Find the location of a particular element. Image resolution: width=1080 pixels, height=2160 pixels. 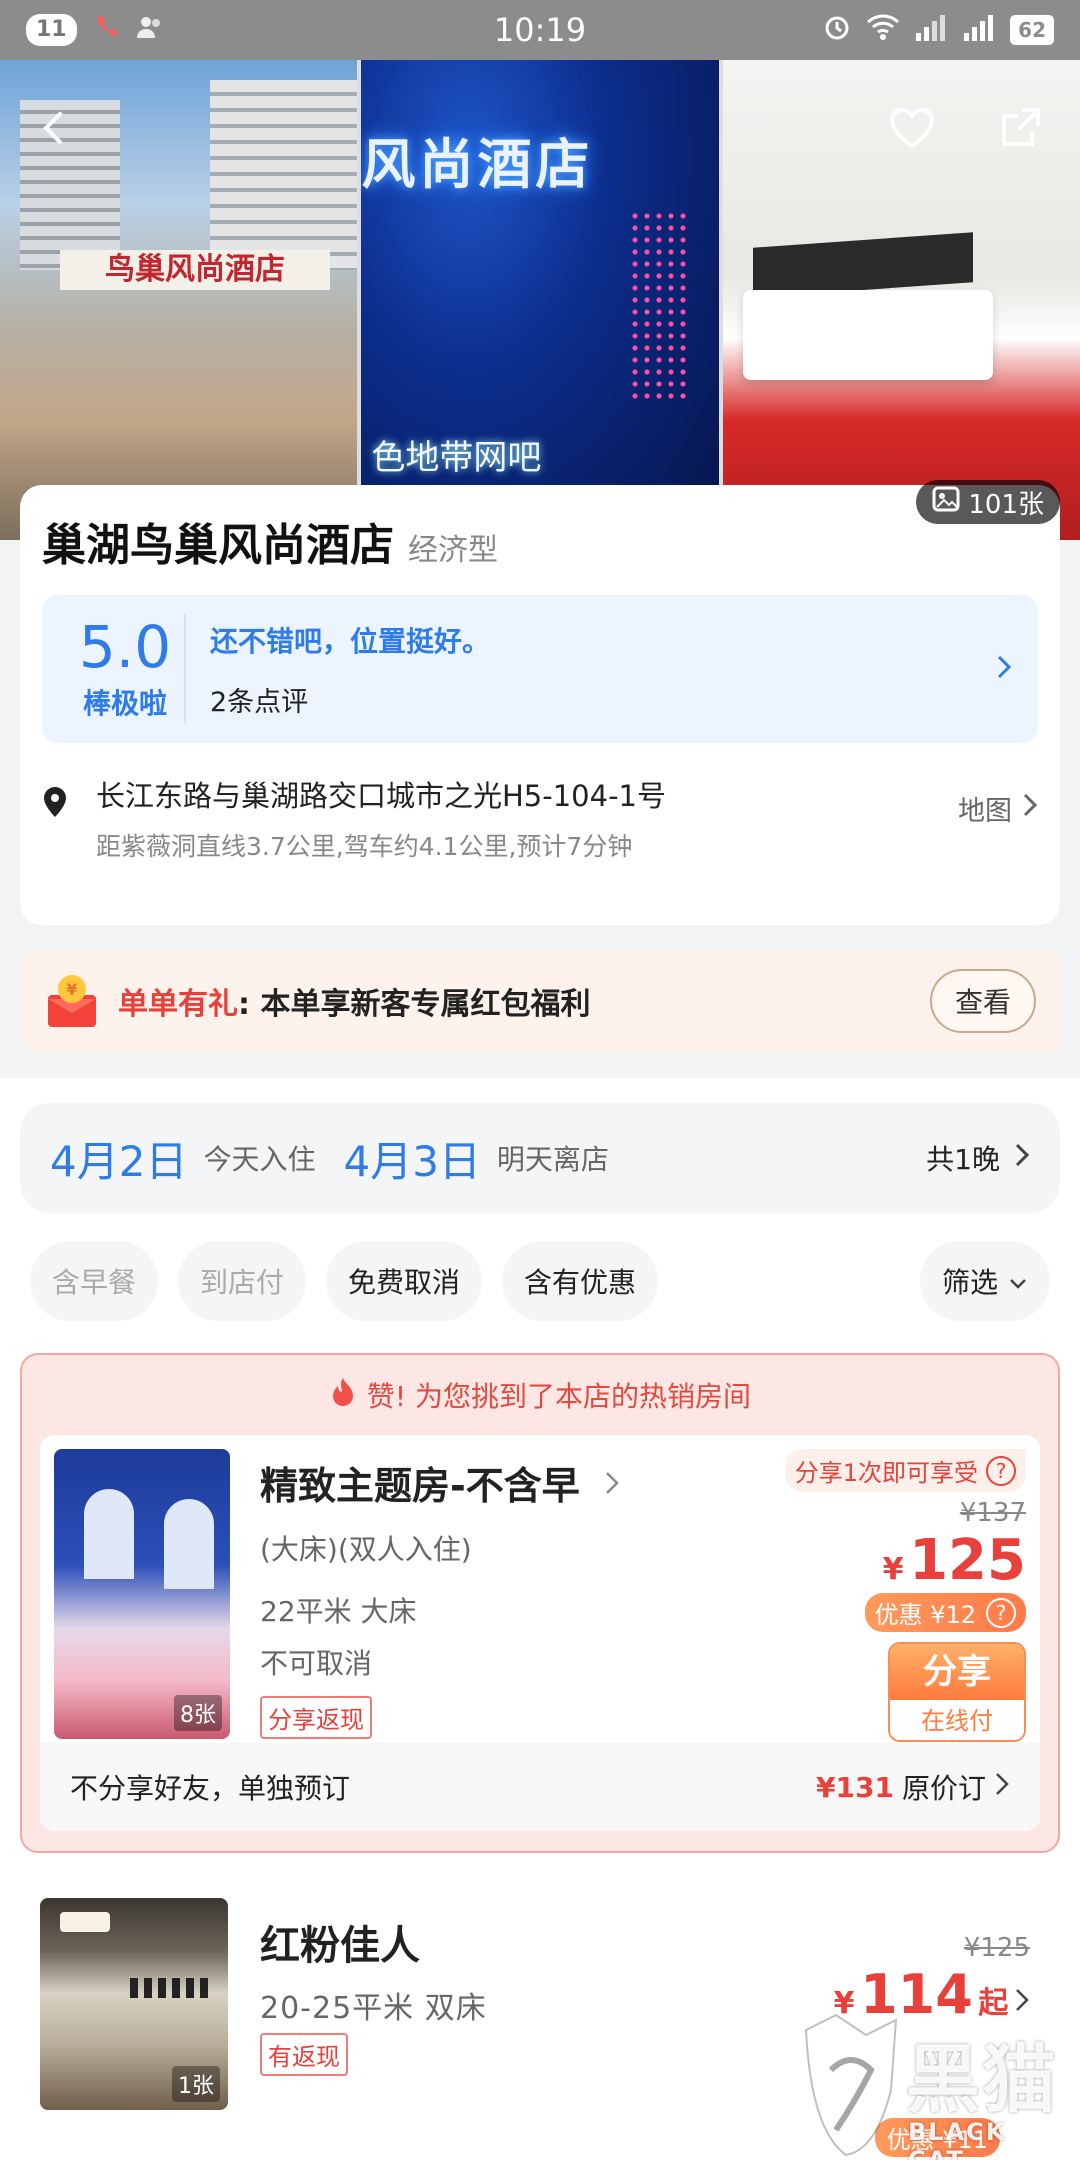

current-price: ¥ 125 is located at coordinates (896, 1560).